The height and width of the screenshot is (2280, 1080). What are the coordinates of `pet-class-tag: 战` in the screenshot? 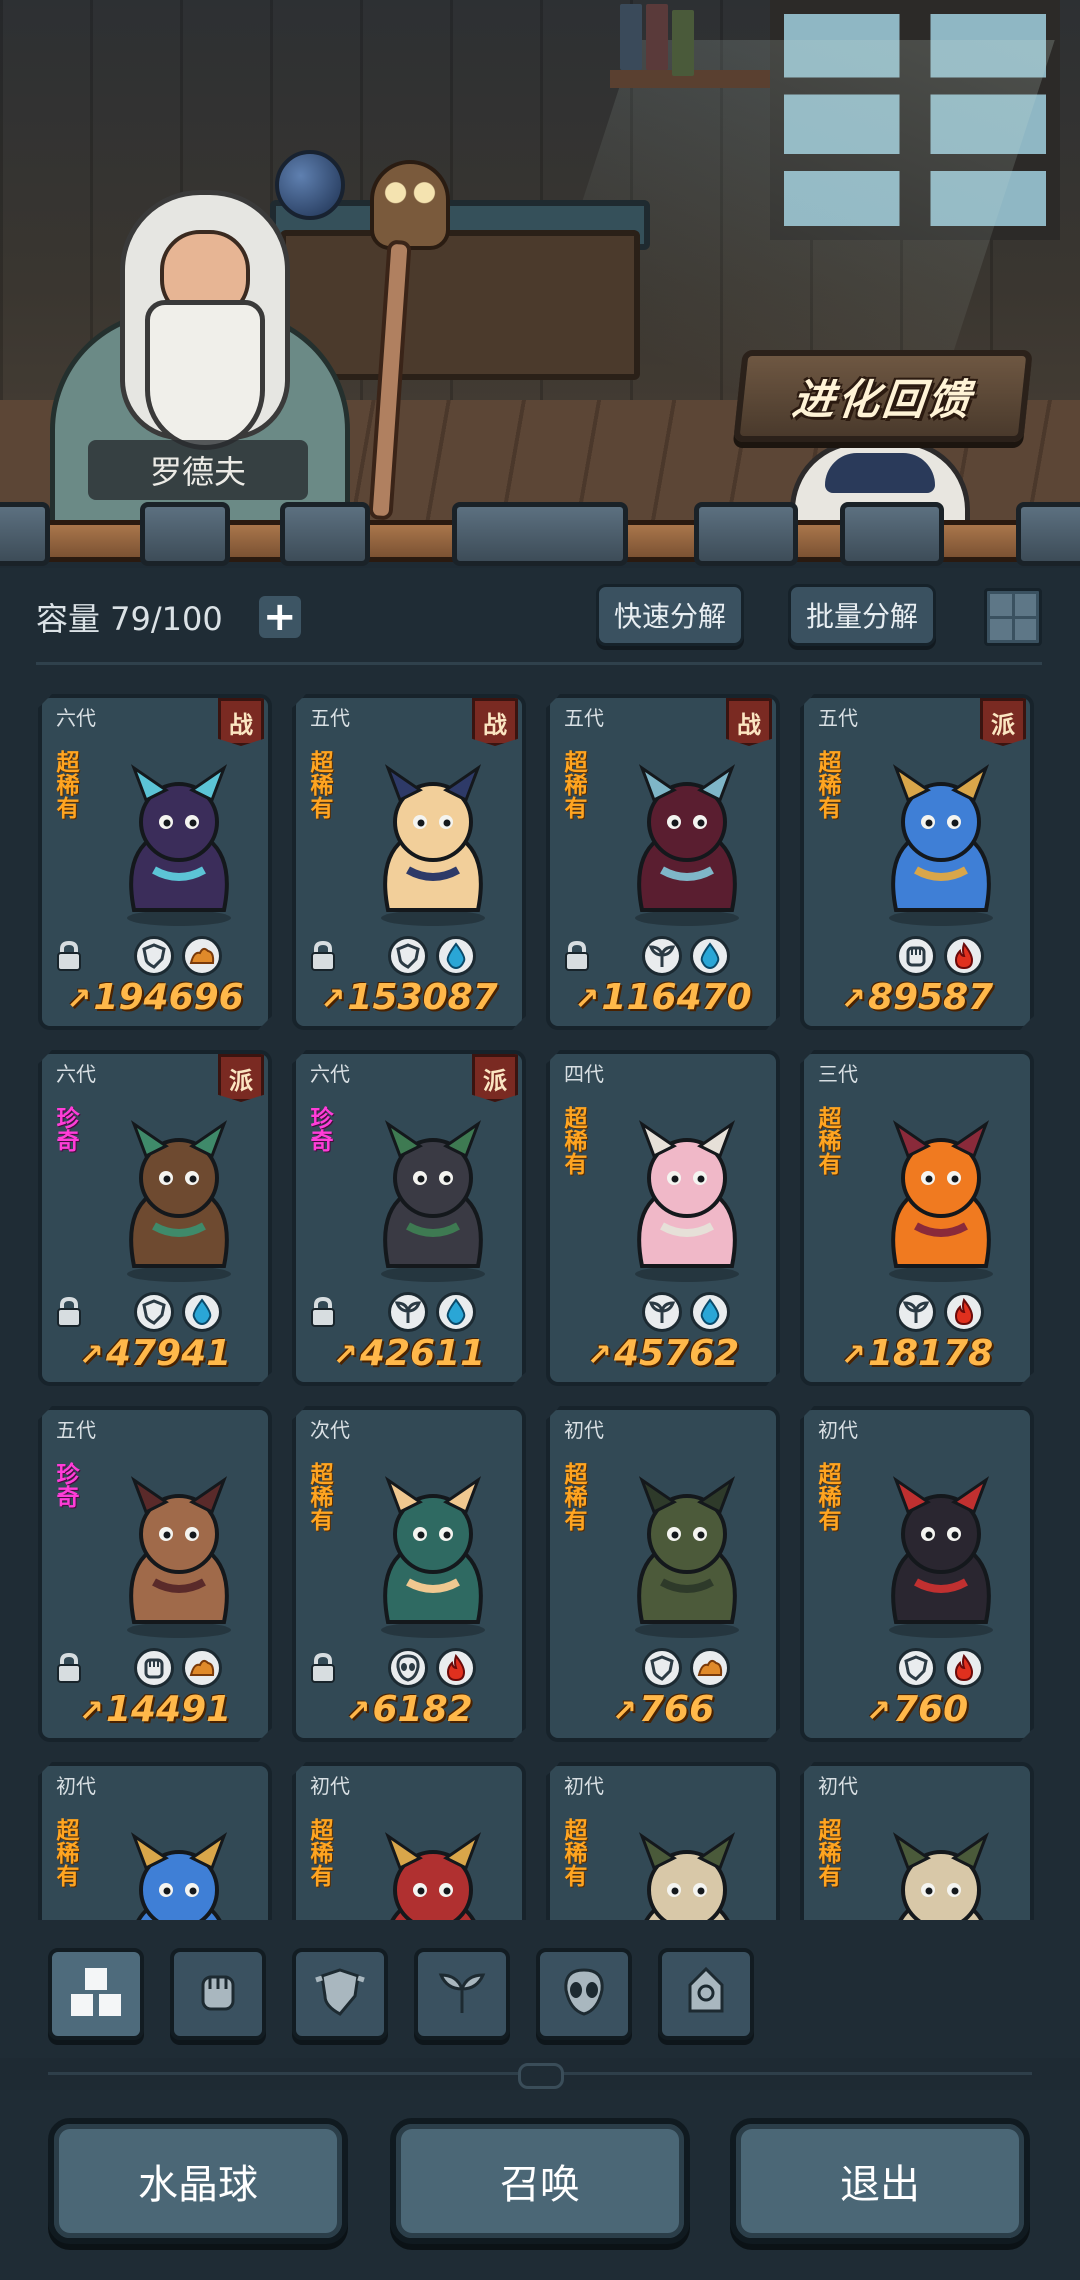 It's located at (241, 722).